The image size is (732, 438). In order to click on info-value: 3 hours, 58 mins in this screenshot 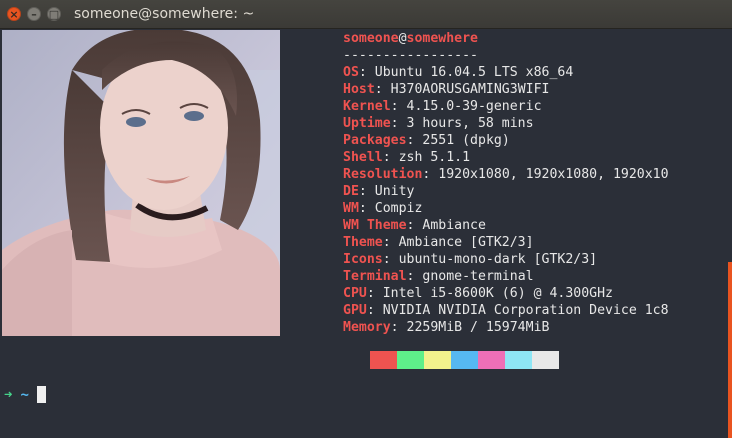, I will do `click(470, 123)`.